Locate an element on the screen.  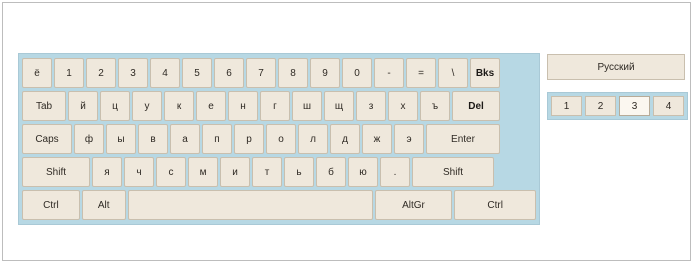
key-5: 5 is located at coordinates (197, 73).